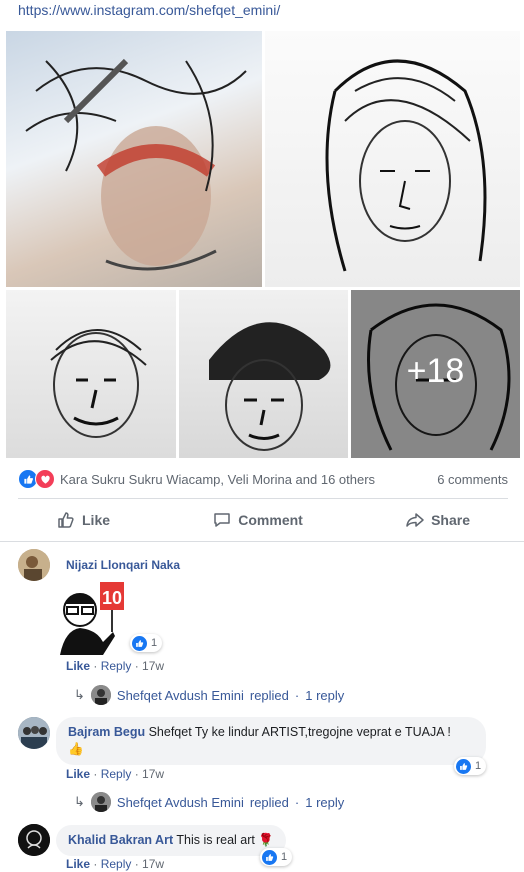 The width and height of the screenshot is (524, 872). I want to click on photo-5-more: +18, so click(435, 374).